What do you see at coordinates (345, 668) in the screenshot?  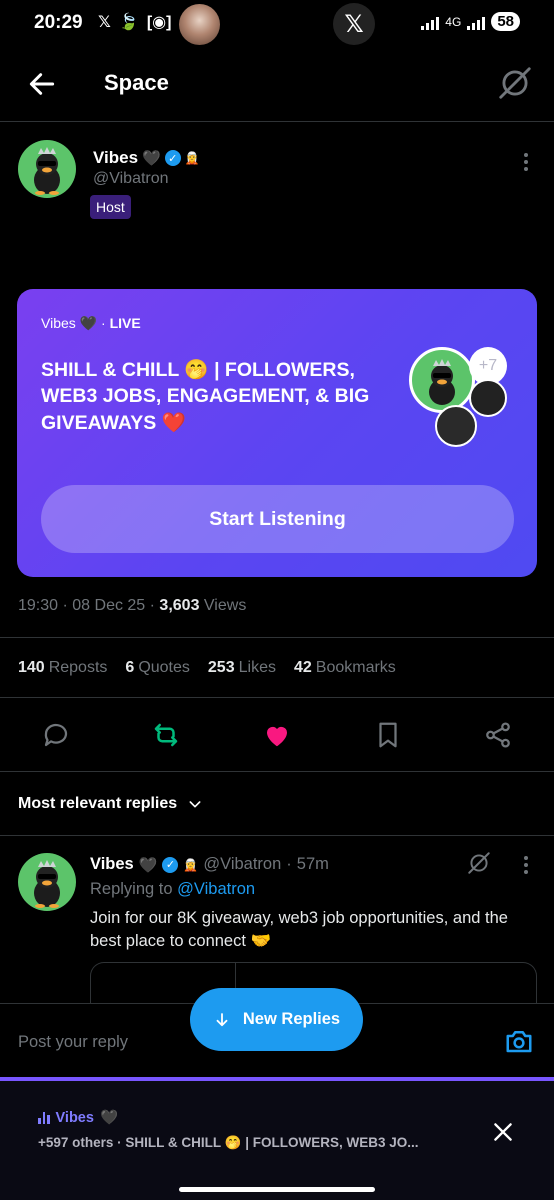 I see `stat-bookmarks: 42 Bookmarks` at bounding box center [345, 668].